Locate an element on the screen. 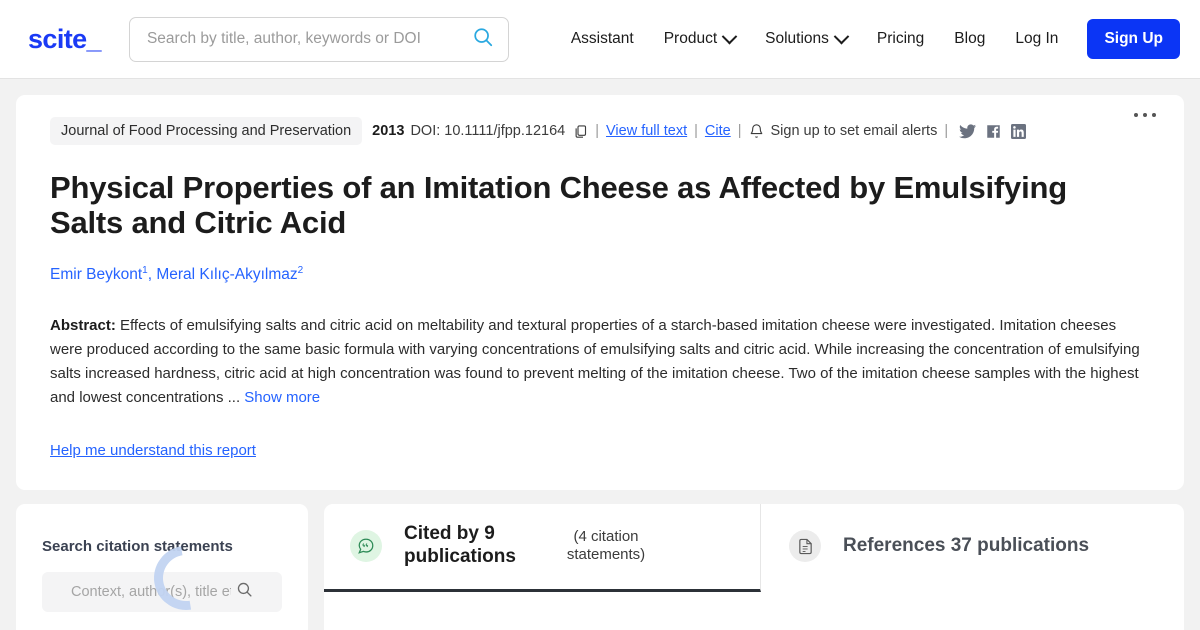  publication-year: 2013 is located at coordinates (388, 131).